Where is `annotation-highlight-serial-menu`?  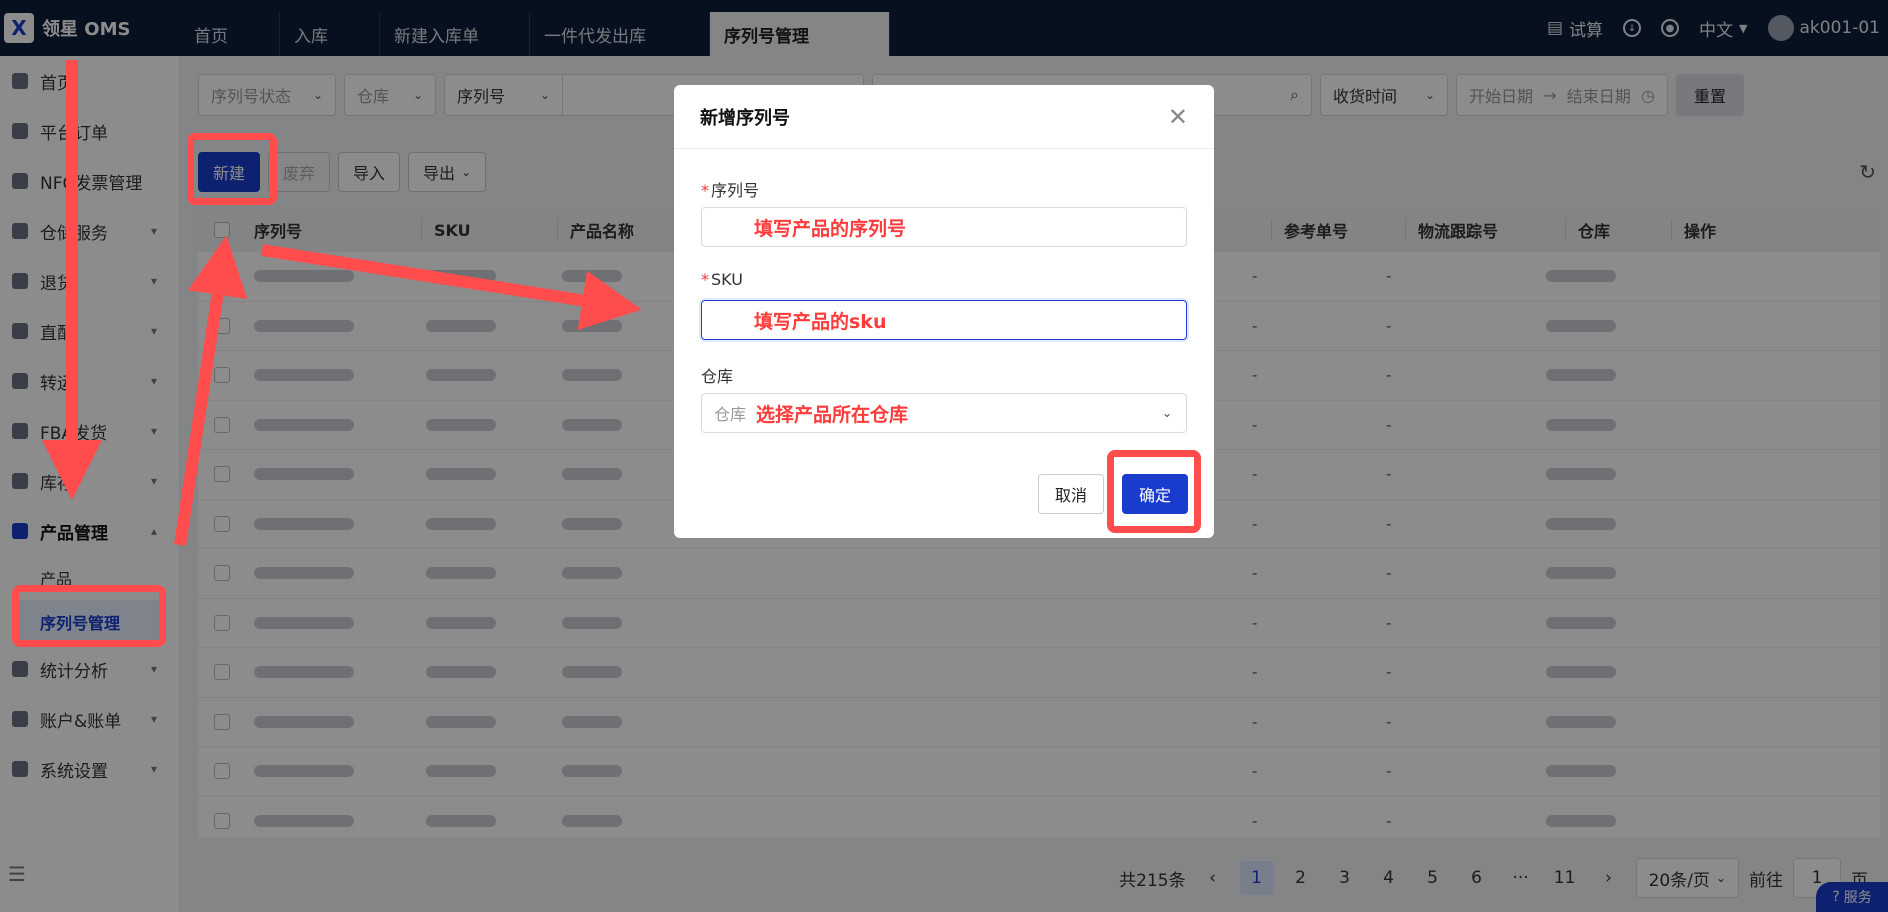 annotation-highlight-serial-menu is located at coordinates (89, 616).